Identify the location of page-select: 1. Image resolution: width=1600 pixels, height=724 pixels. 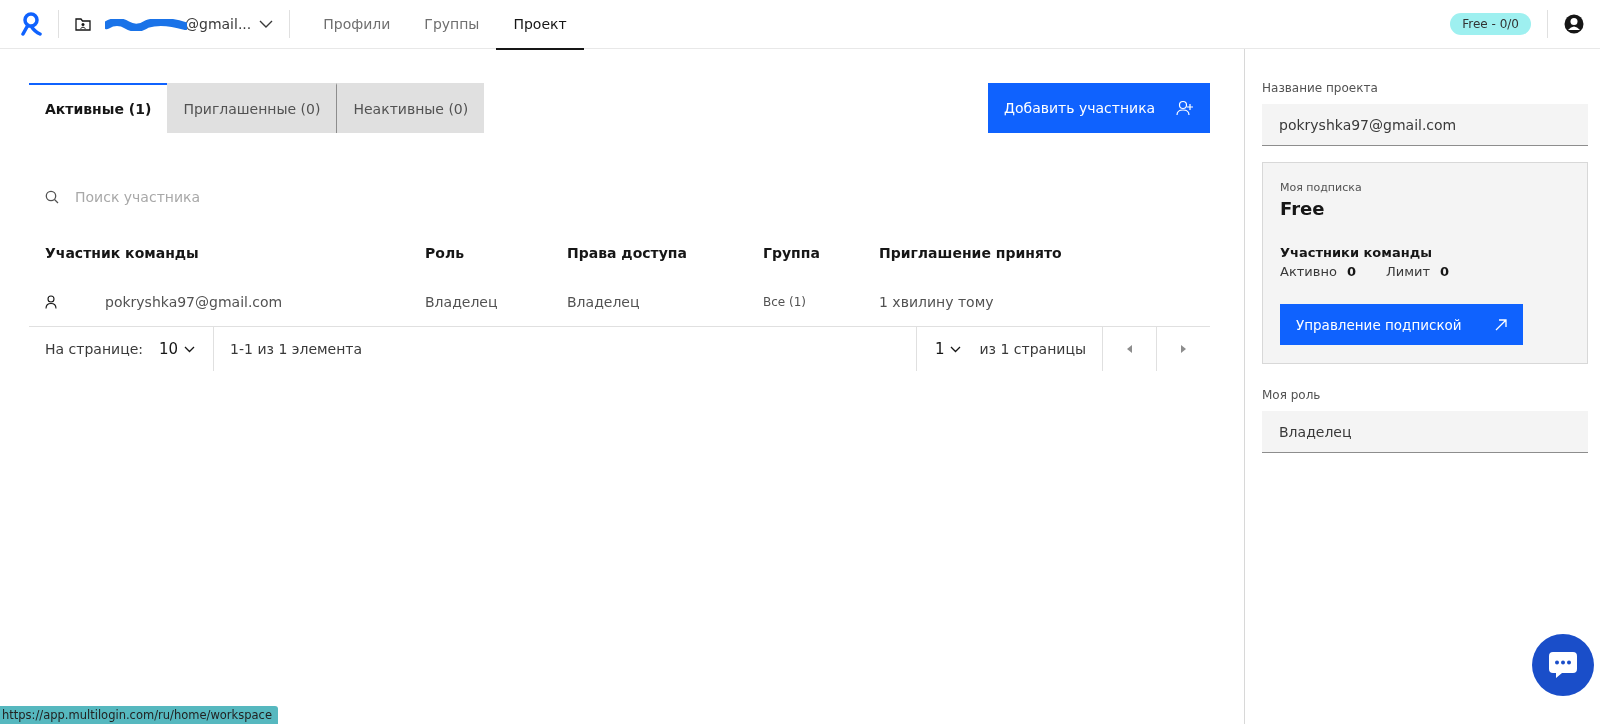
(948, 349).